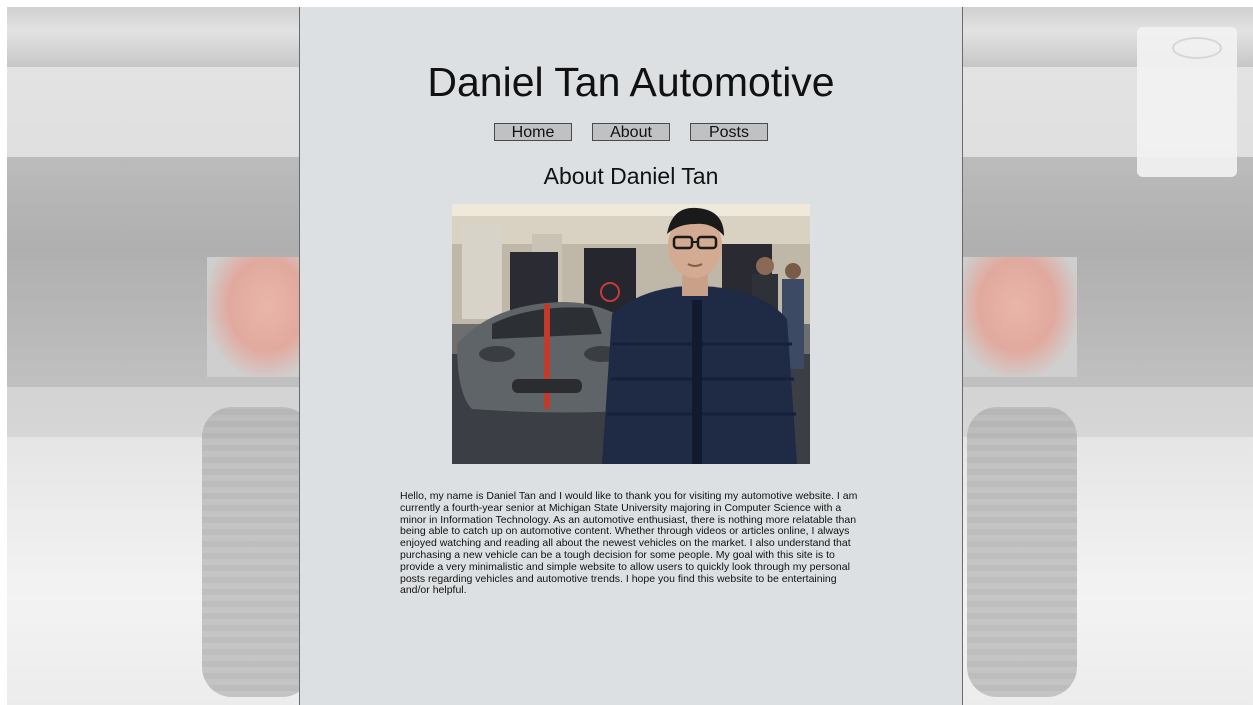  What do you see at coordinates (533, 132) in the screenshot?
I see `nav-home-button: Home` at bounding box center [533, 132].